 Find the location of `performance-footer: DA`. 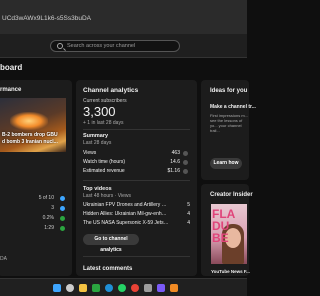

performance-footer: DA is located at coordinates (3, 259).